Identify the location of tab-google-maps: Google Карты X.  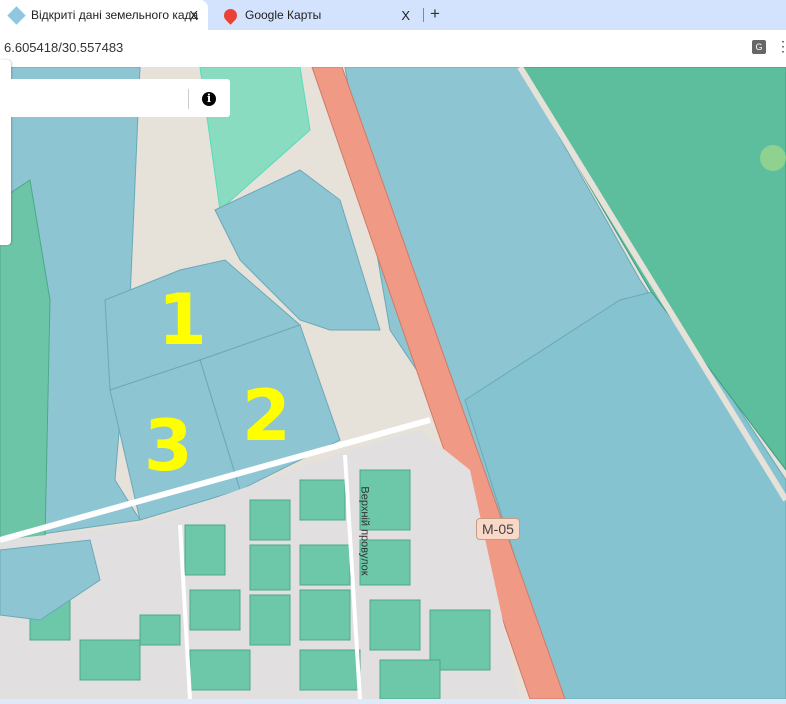
(317, 15).